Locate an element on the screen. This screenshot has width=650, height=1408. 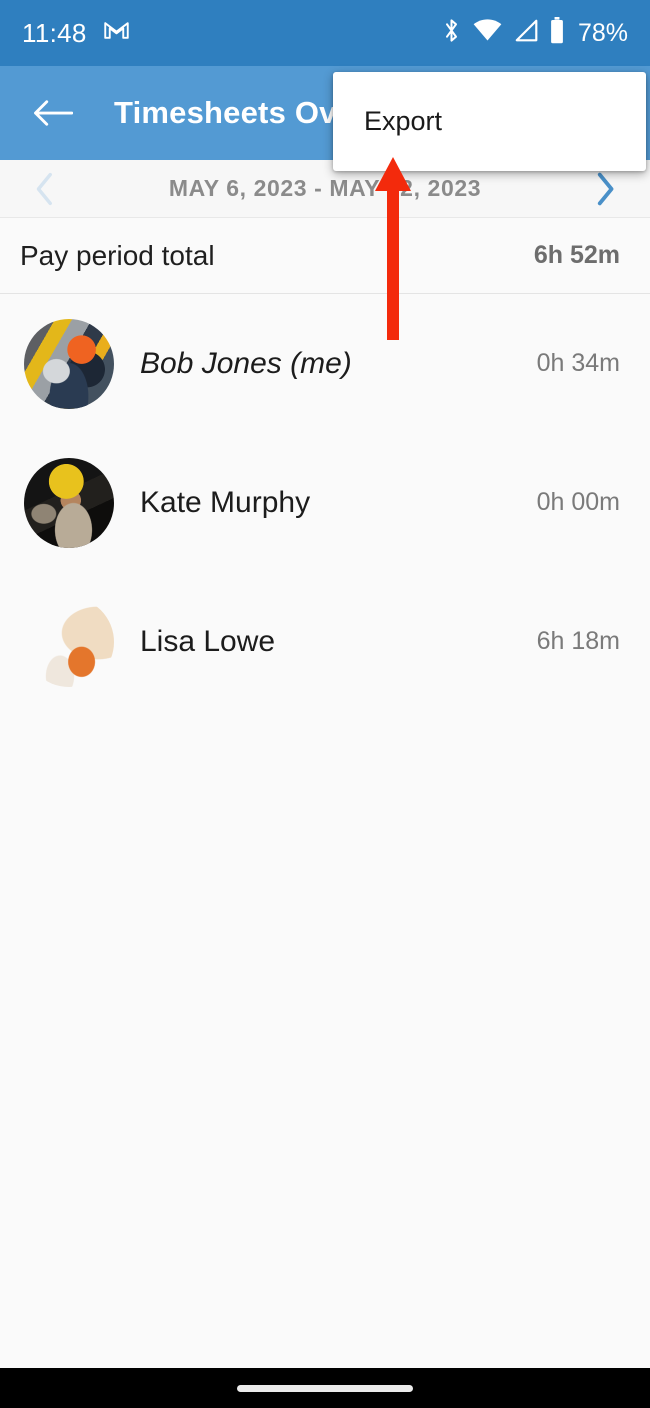
bluetooth-icon is located at coordinates (451, 33).